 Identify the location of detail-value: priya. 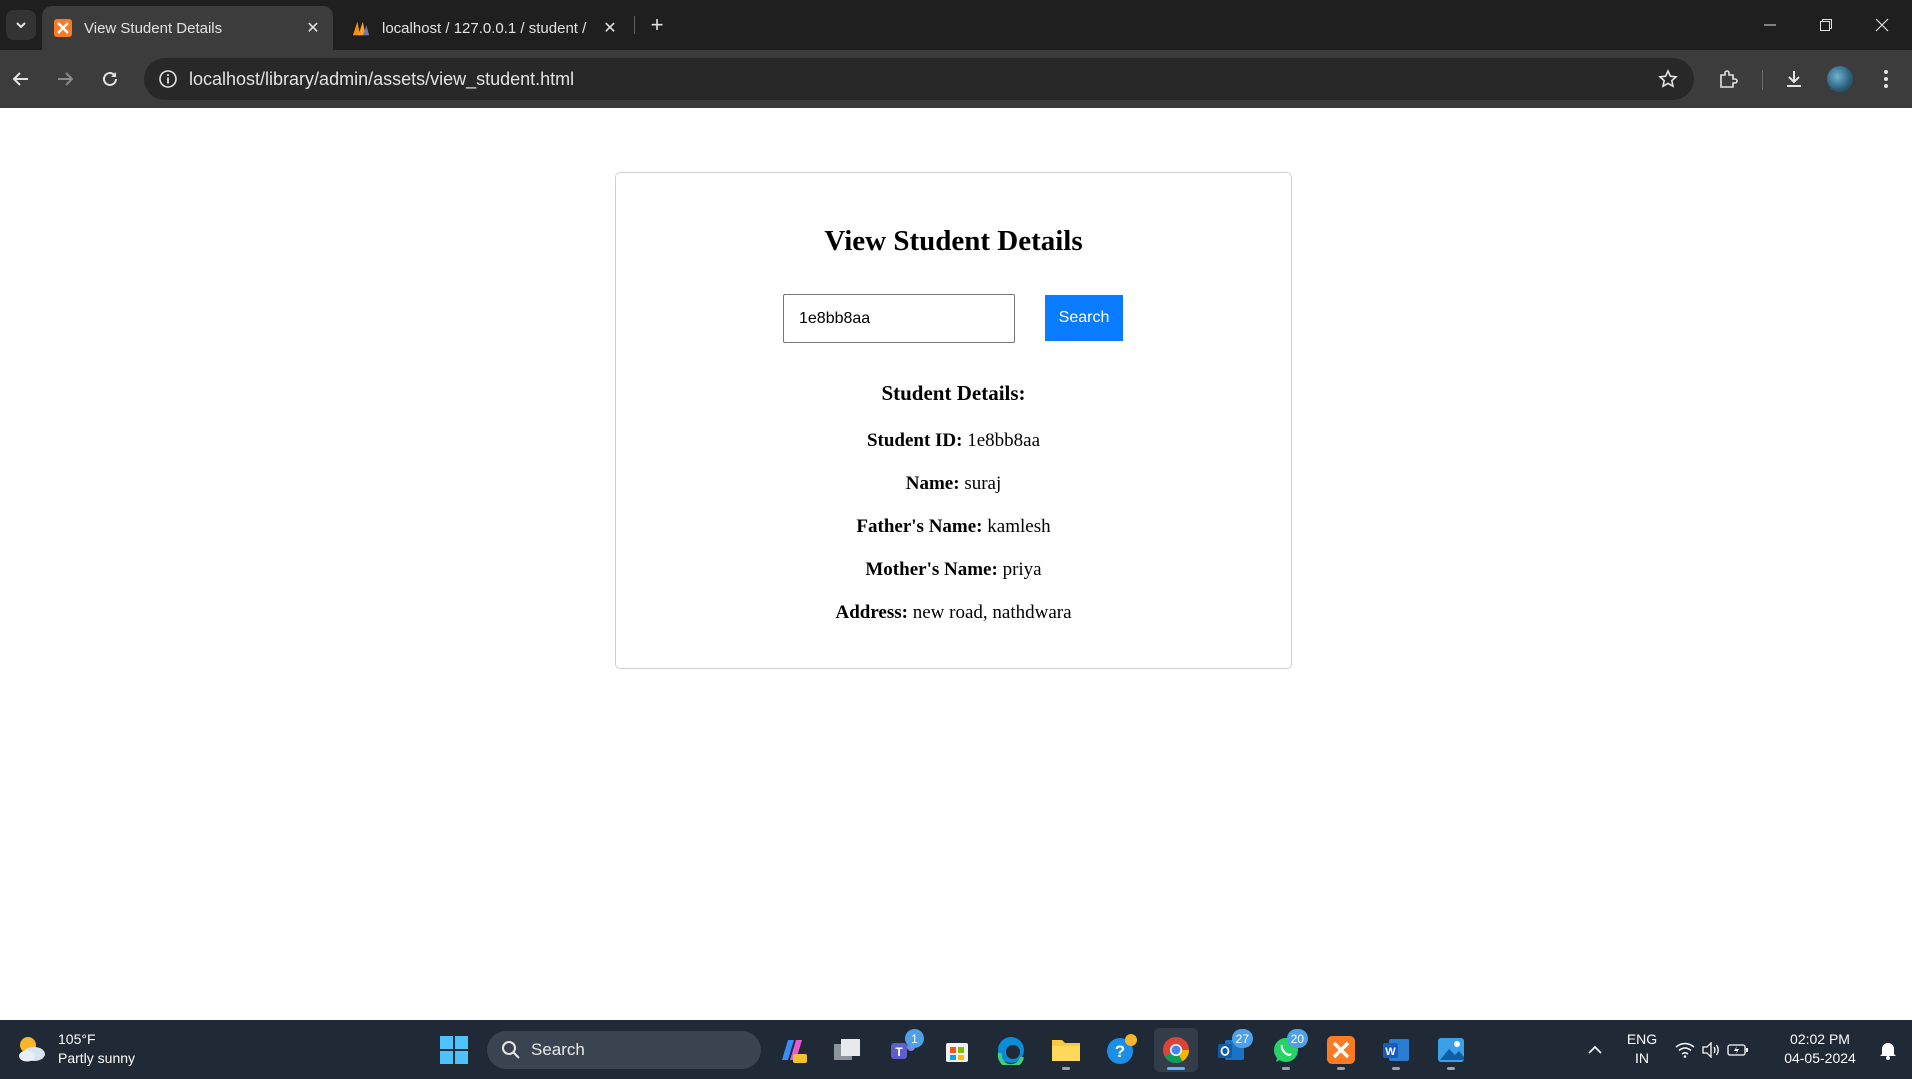
(1022, 569).